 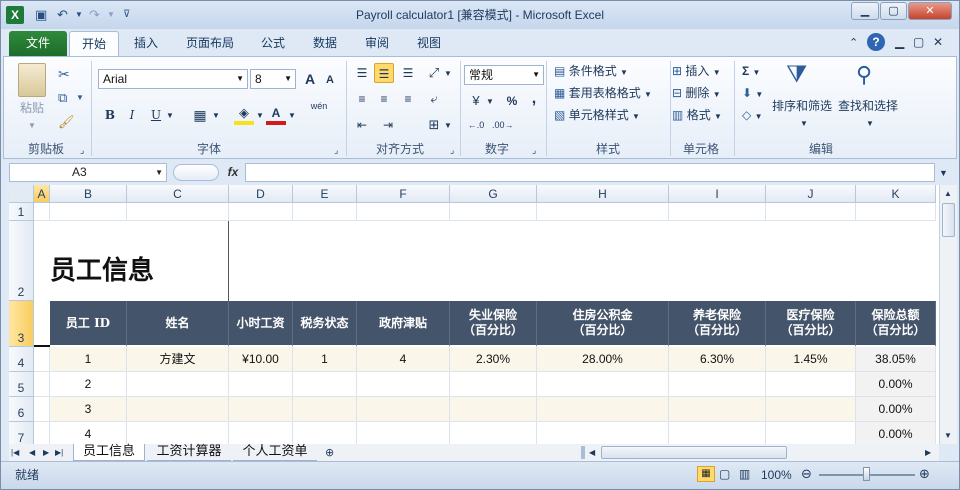 What do you see at coordinates (88, 384) in the screenshot?
I see `table-cell: 2` at bounding box center [88, 384].